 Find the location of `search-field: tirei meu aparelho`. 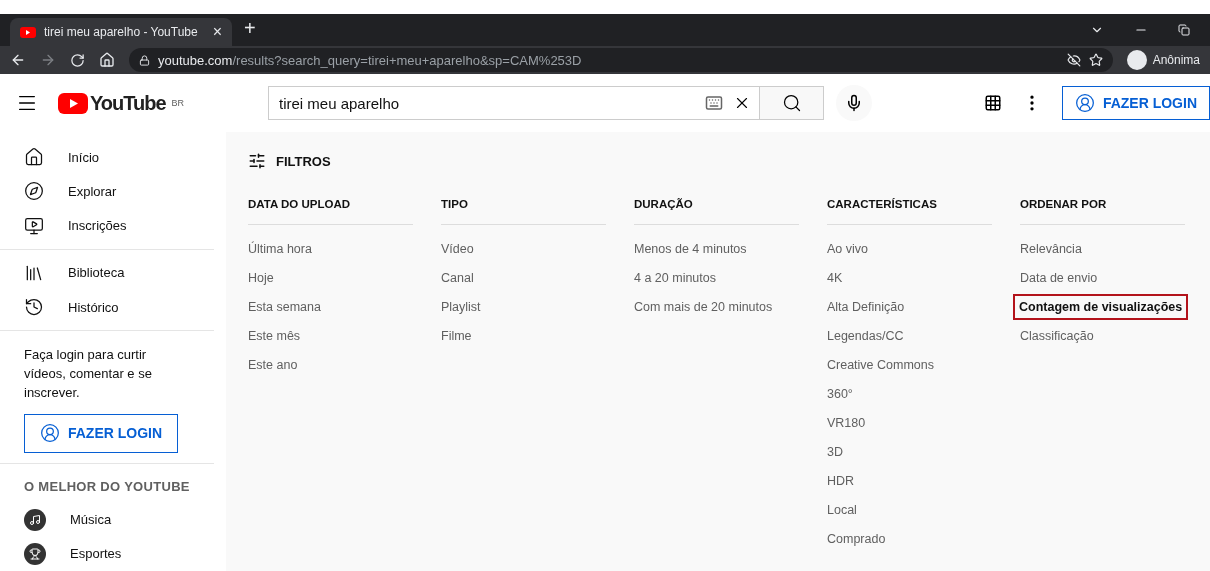

search-field: tirei meu aparelho is located at coordinates (514, 103).